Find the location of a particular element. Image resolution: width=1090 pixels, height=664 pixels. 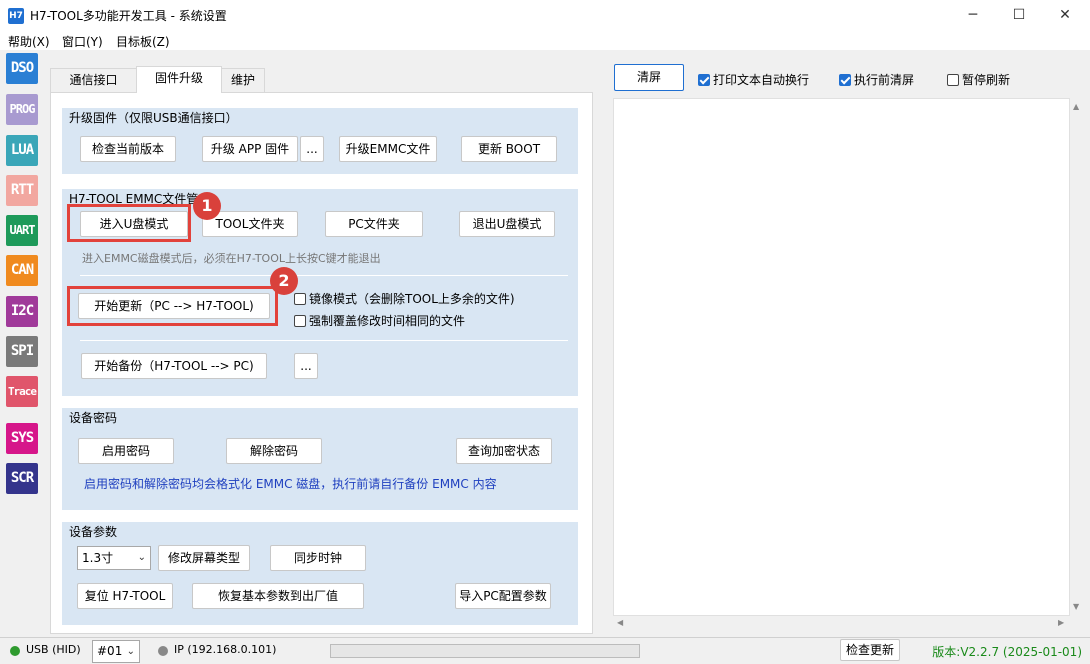

import-pc-config-button: 导入PC配置参数 is located at coordinates (503, 596).